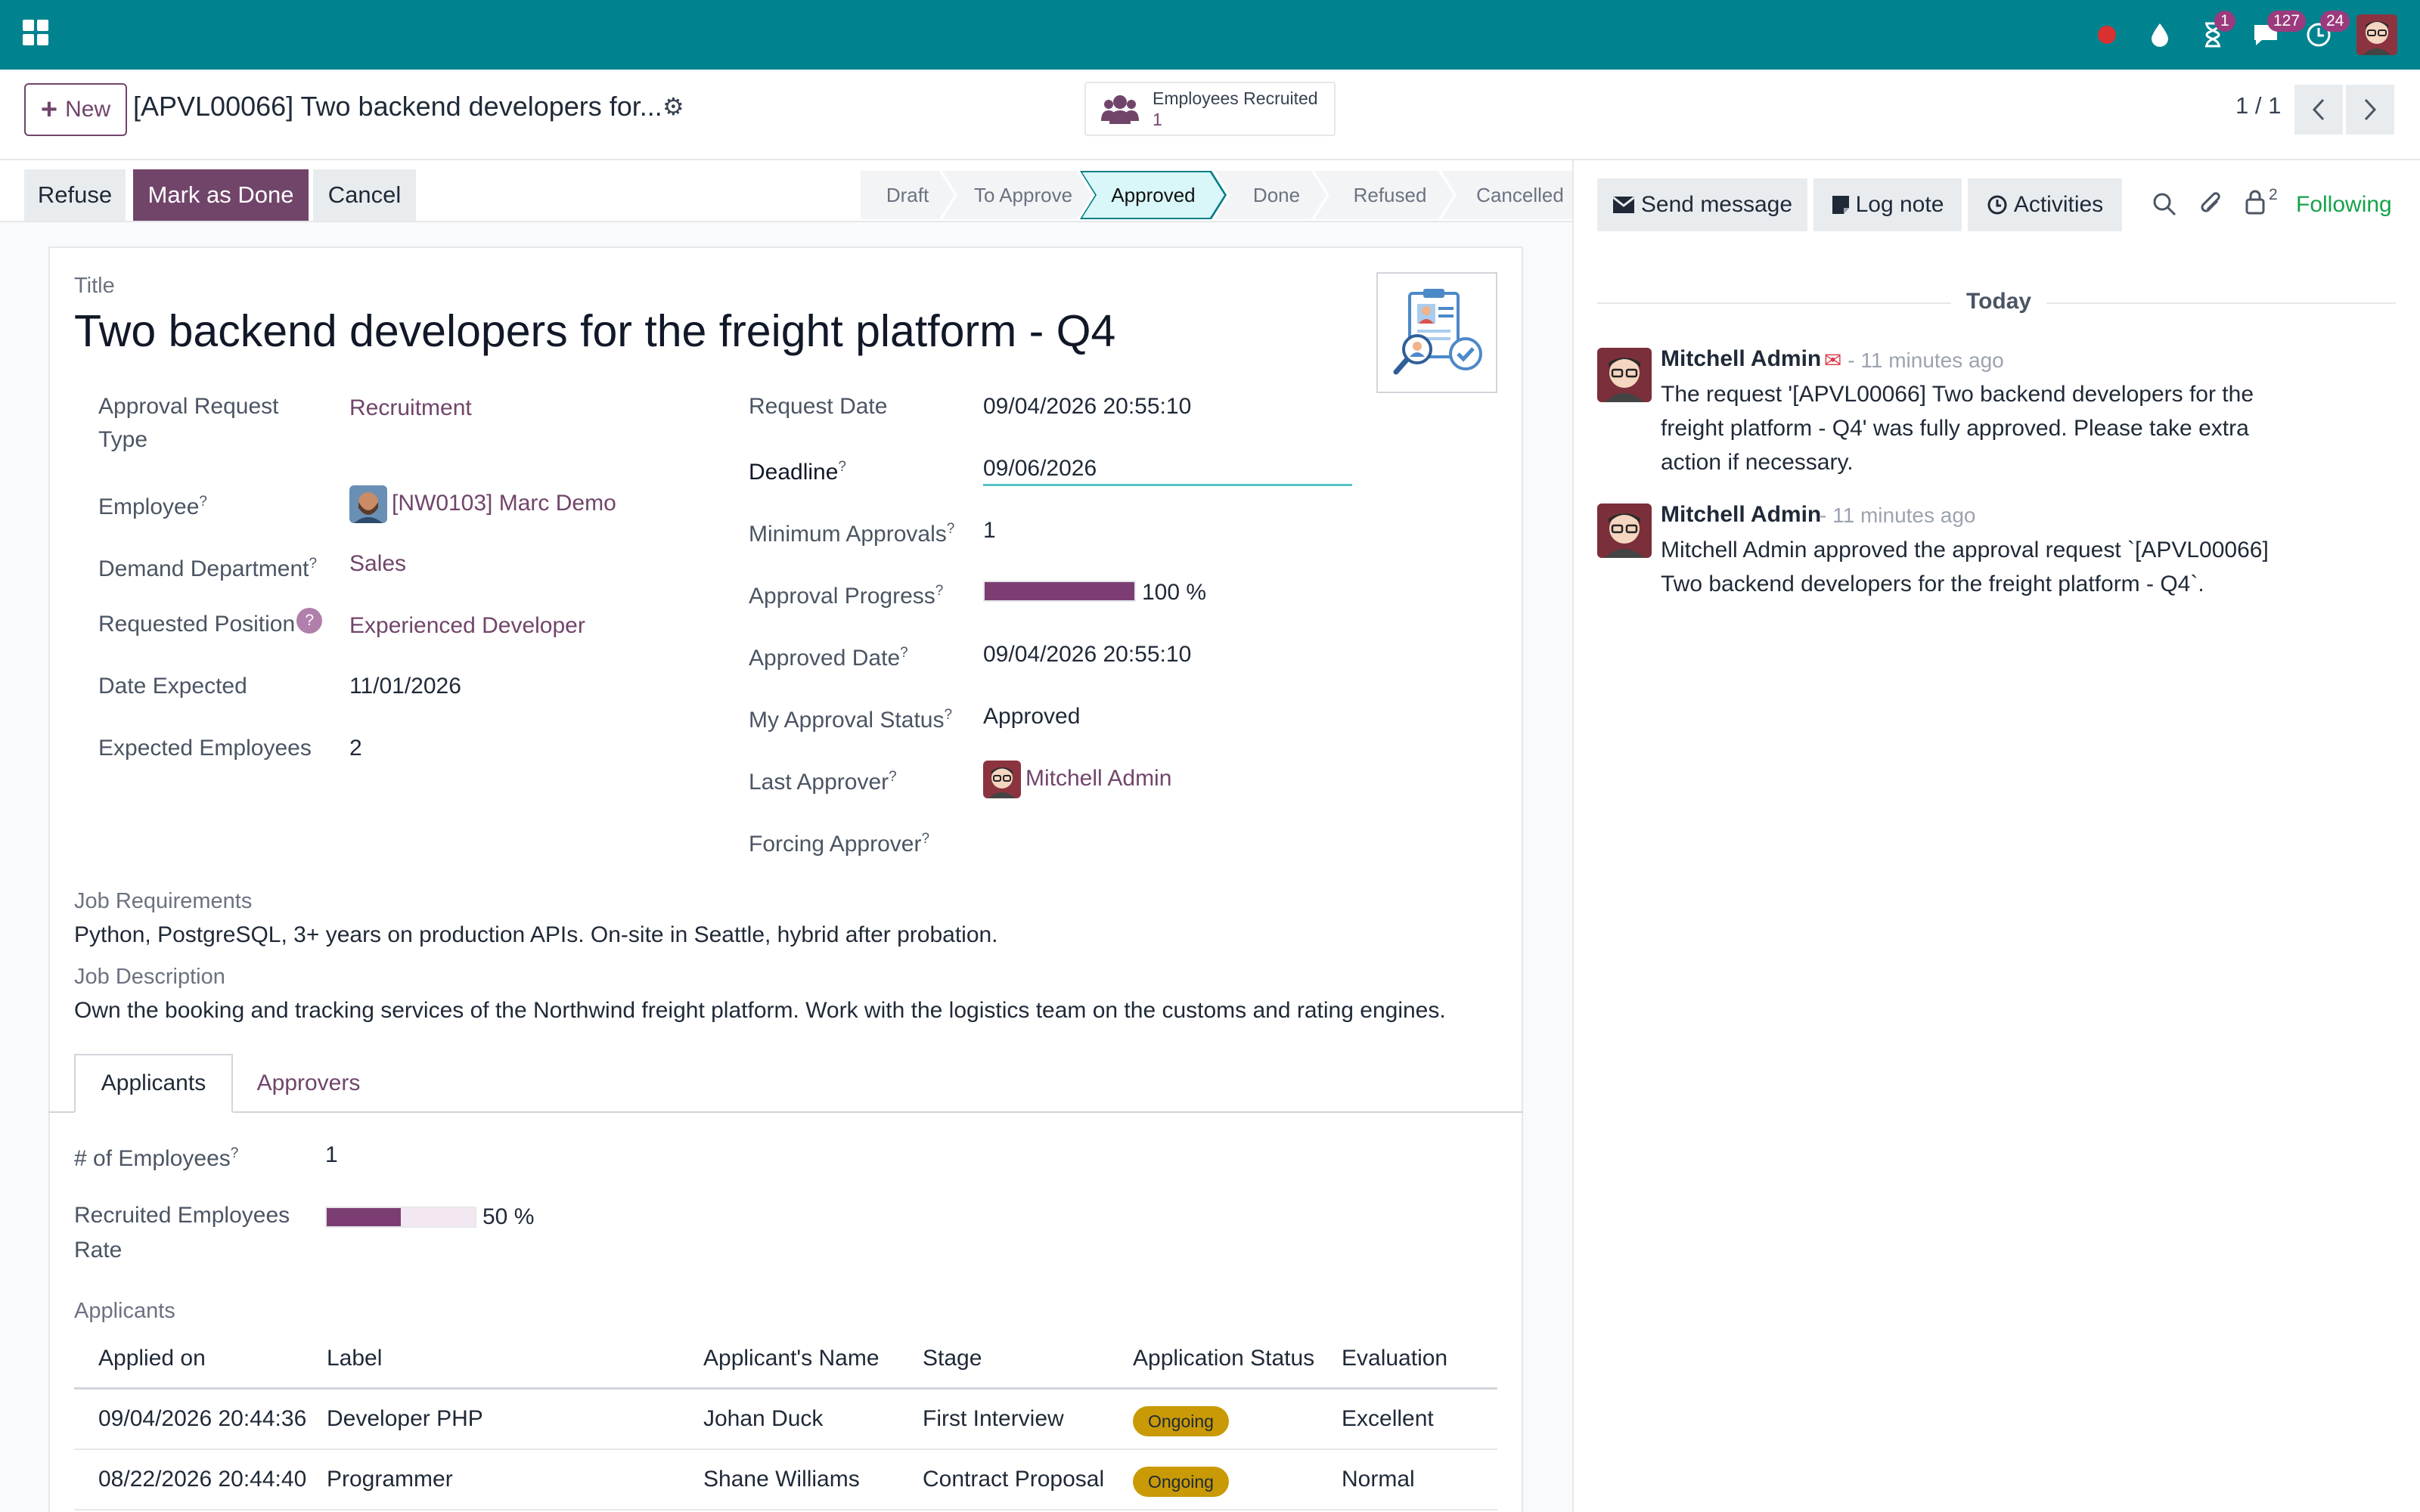  I want to click on tab-applicants: Applicants, so click(153, 1083).